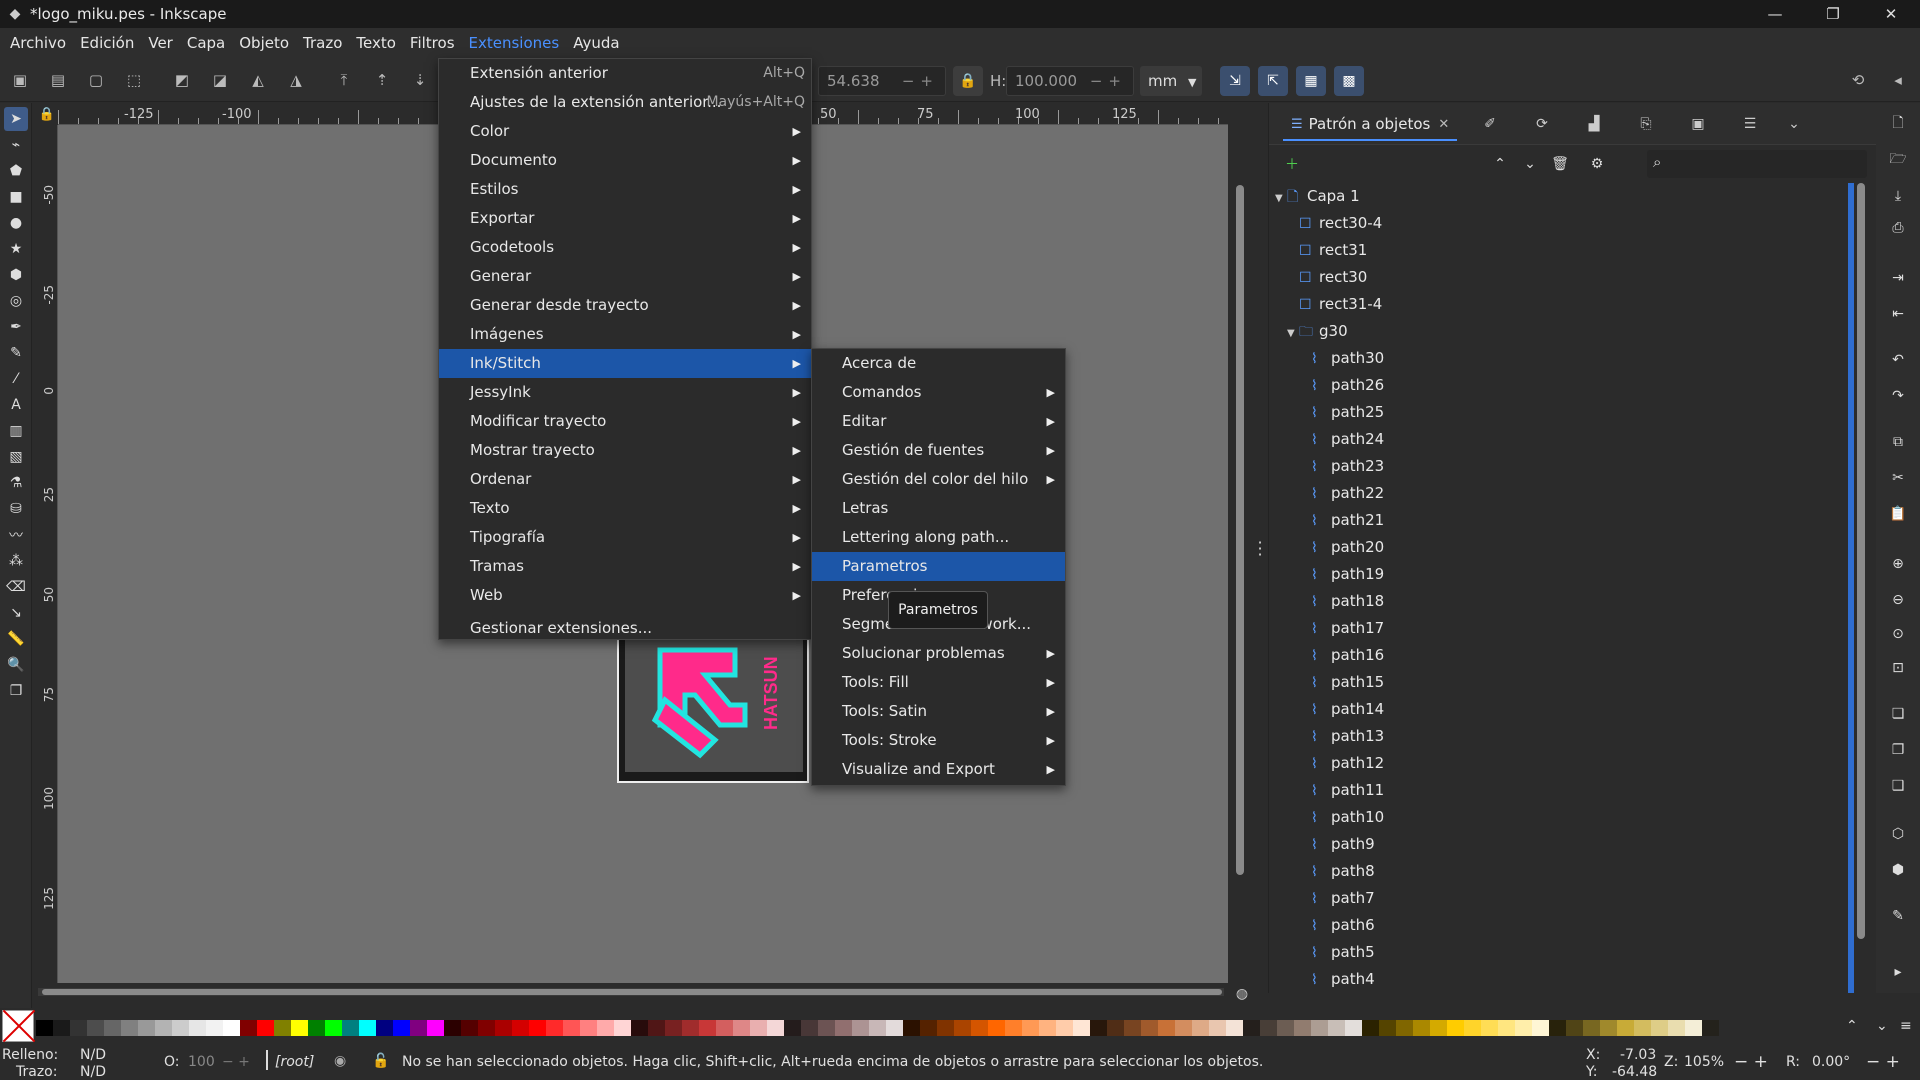 This screenshot has height=1080, width=1920. What do you see at coordinates (380, 1061) in the screenshot?
I see `layer-lock-icon: 🔓` at bounding box center [380, 1061].